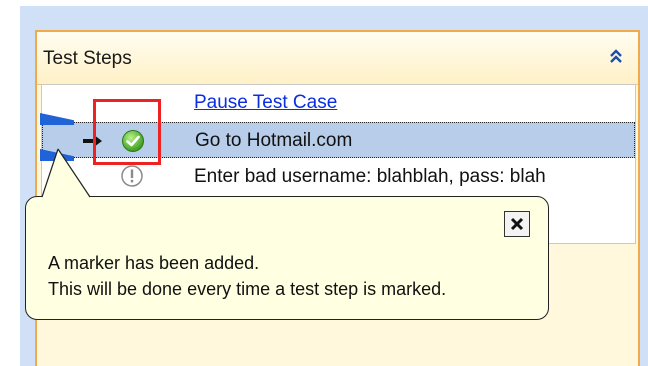 The image size is (648, 366). I want to click on collapse-double-chevron-up-icon, so click(616, 56).